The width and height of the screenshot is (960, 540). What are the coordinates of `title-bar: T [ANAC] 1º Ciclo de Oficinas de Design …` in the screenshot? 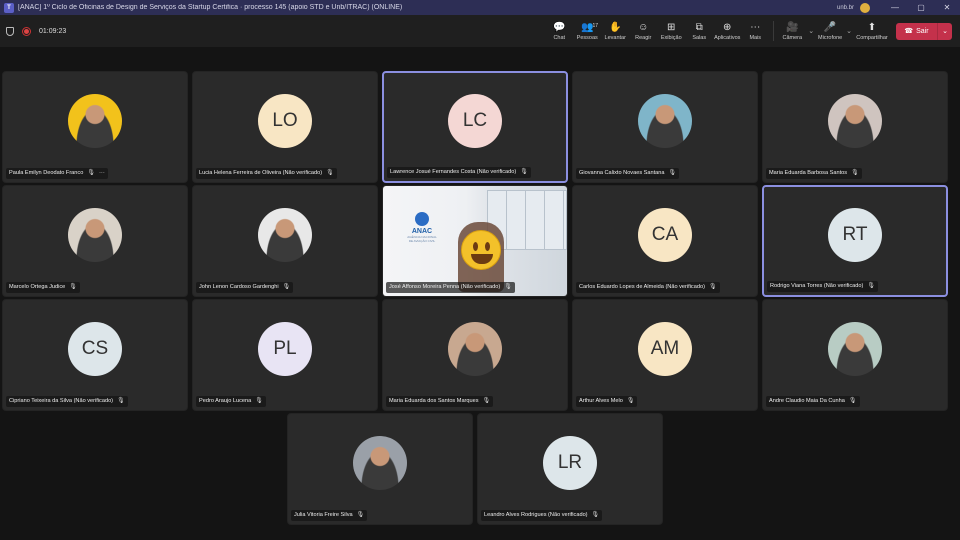 It's located at (480, 7).